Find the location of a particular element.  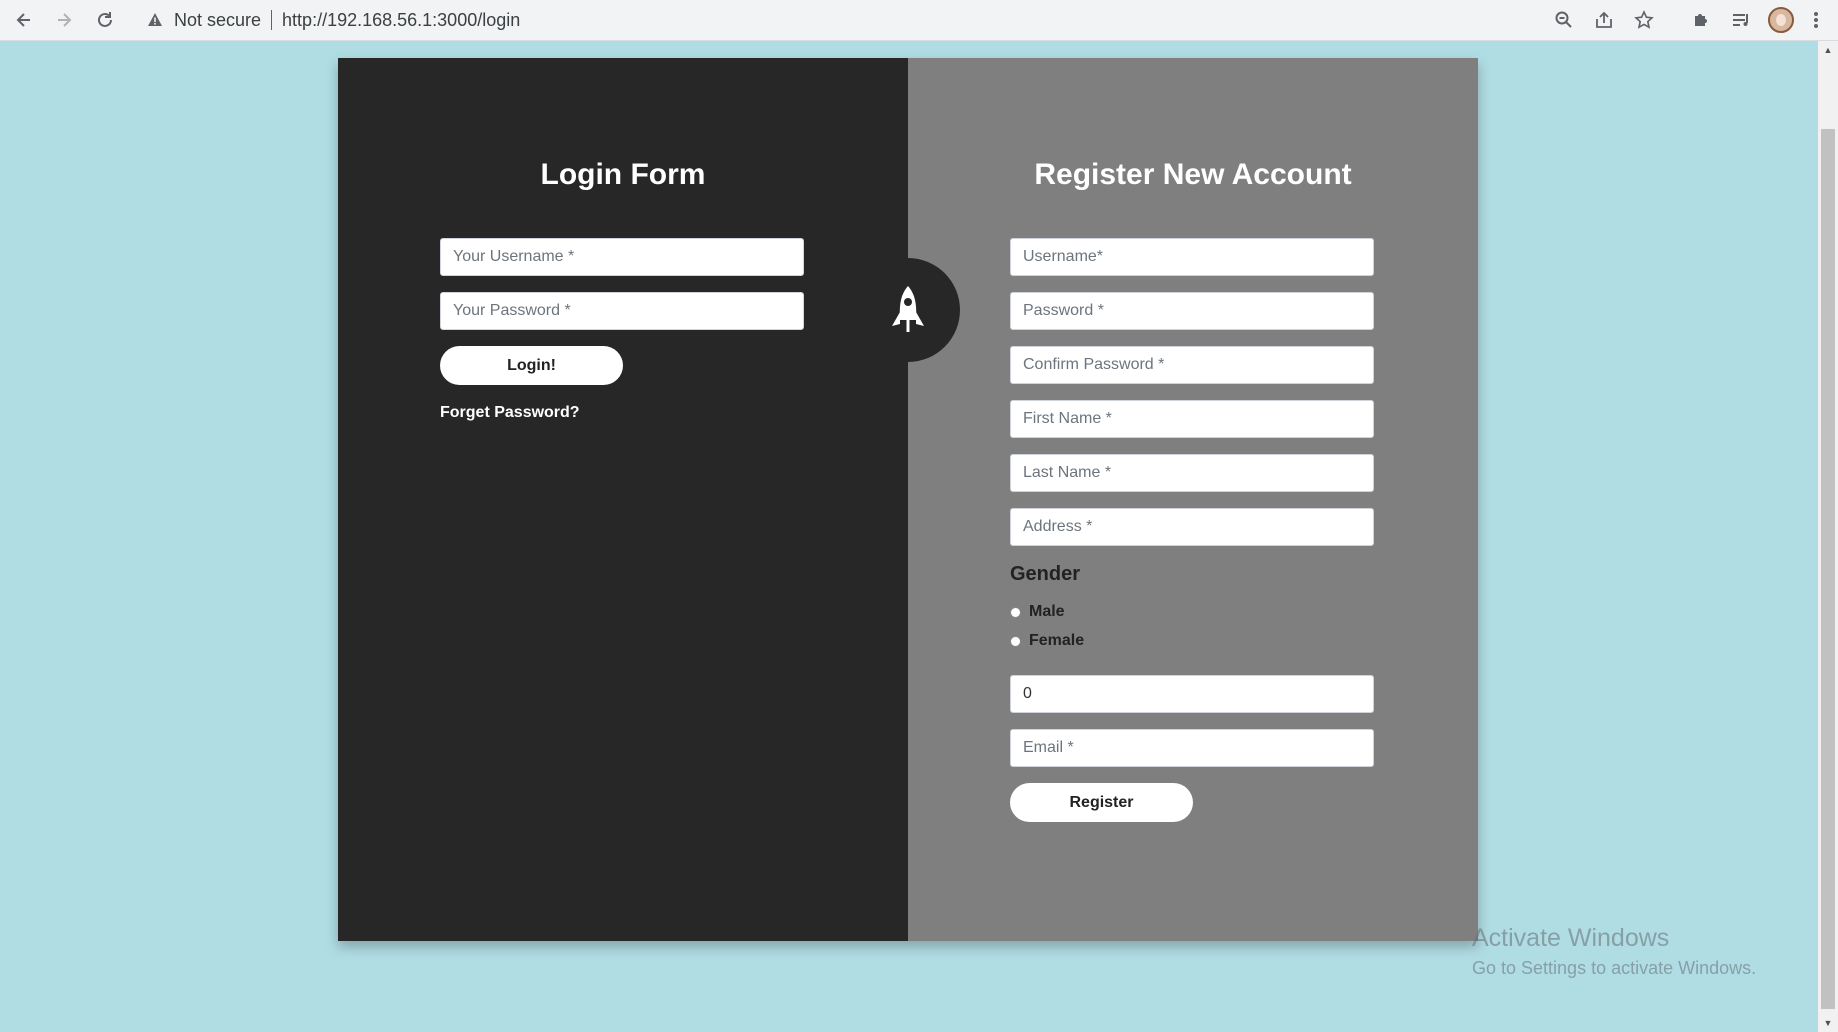

login-button: Login! is located at coordinates (531, 365).